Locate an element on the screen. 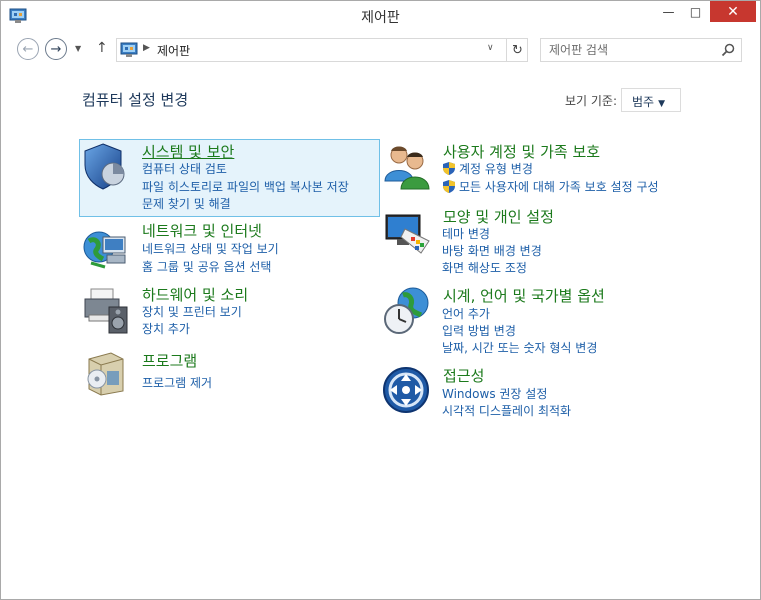  back-button: ← is located at coordinates (28, 49).